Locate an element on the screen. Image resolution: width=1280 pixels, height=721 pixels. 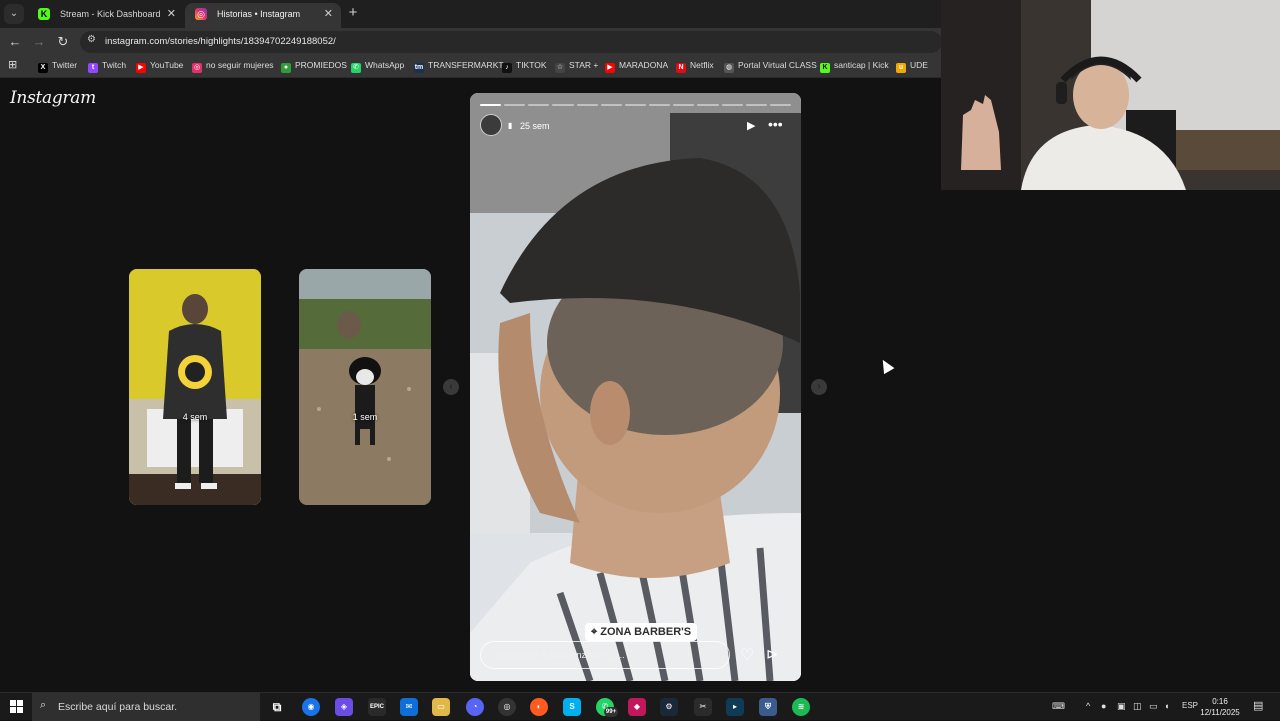
new-tab-button: + is located at coordinates (353, 13).